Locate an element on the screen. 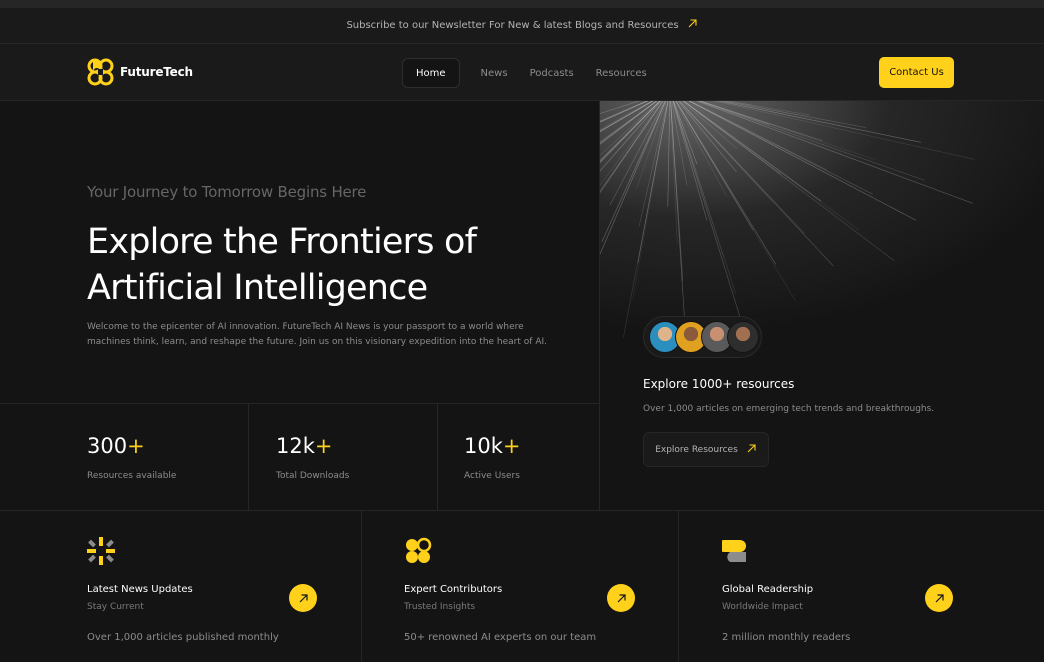  feature-title: Global Readership is located at coordinates (768, 589).